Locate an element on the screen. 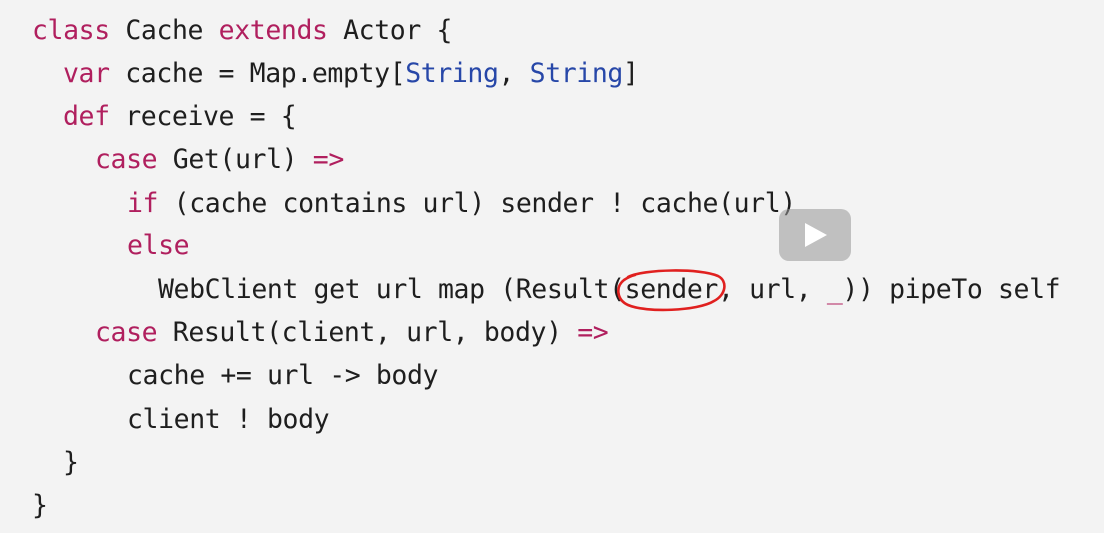 This screenshot has height=533, width=1104. code-text: )) pipeTo self is located at coordinates (951, 289).